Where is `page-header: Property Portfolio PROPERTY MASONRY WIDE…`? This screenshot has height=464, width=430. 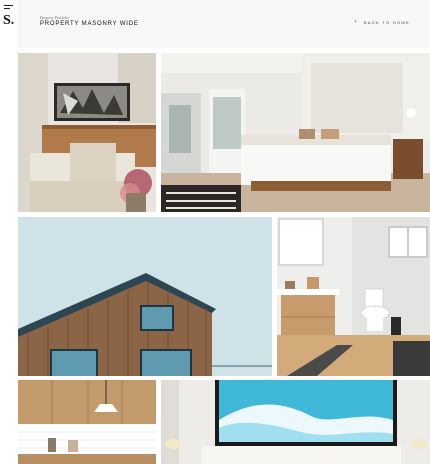
page-header: Property Portfolio PROPERTY MASONRY WIDE… is located at coordinates (224, 24).